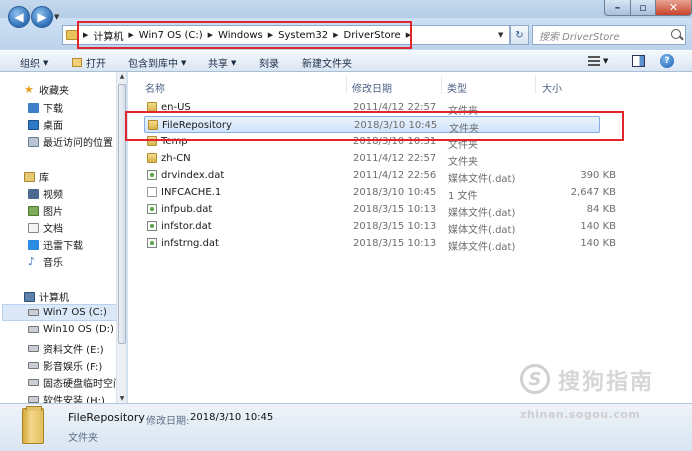 This screenshot has width=692, height=451. What do you see at coordinates (617, 8) in the screenshot?
I see `minimize-button: –` at bounding box center [617, 8].